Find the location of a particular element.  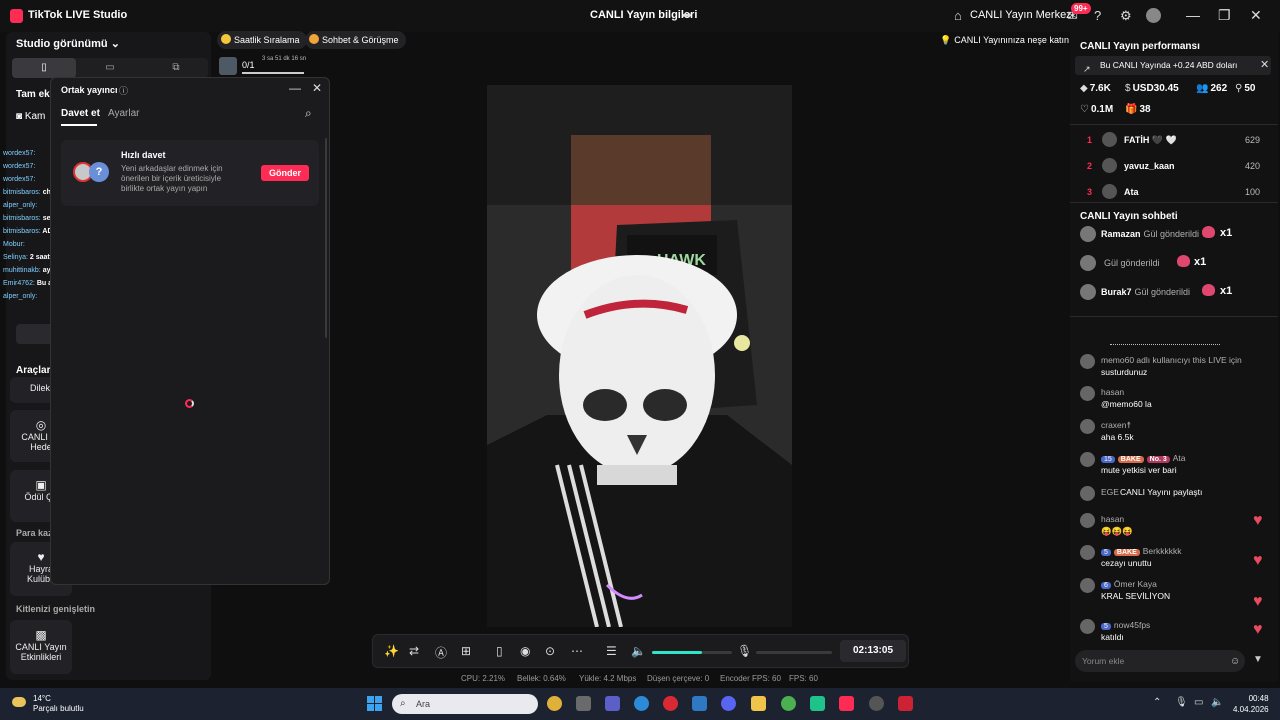

opera-icon is located at coordinates (670, 703).